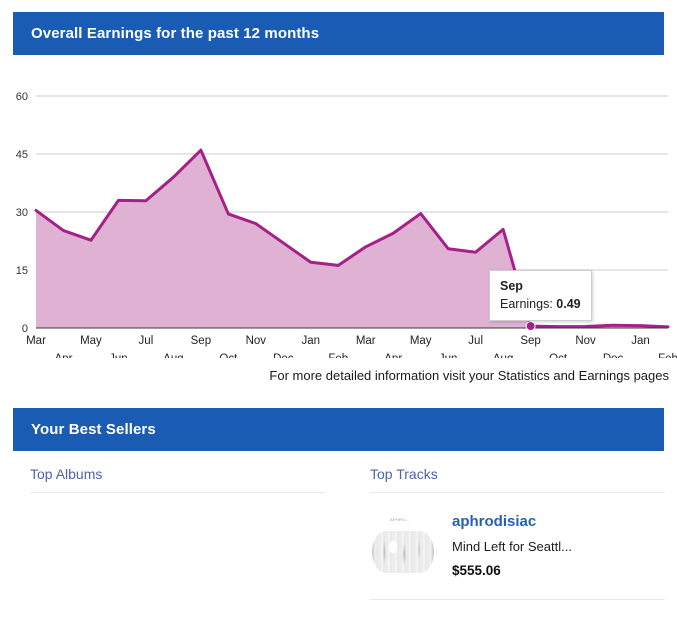 The image size is (677, 628). I want to click on top-tracks-heading: Top Tracks, so click(404, 474).